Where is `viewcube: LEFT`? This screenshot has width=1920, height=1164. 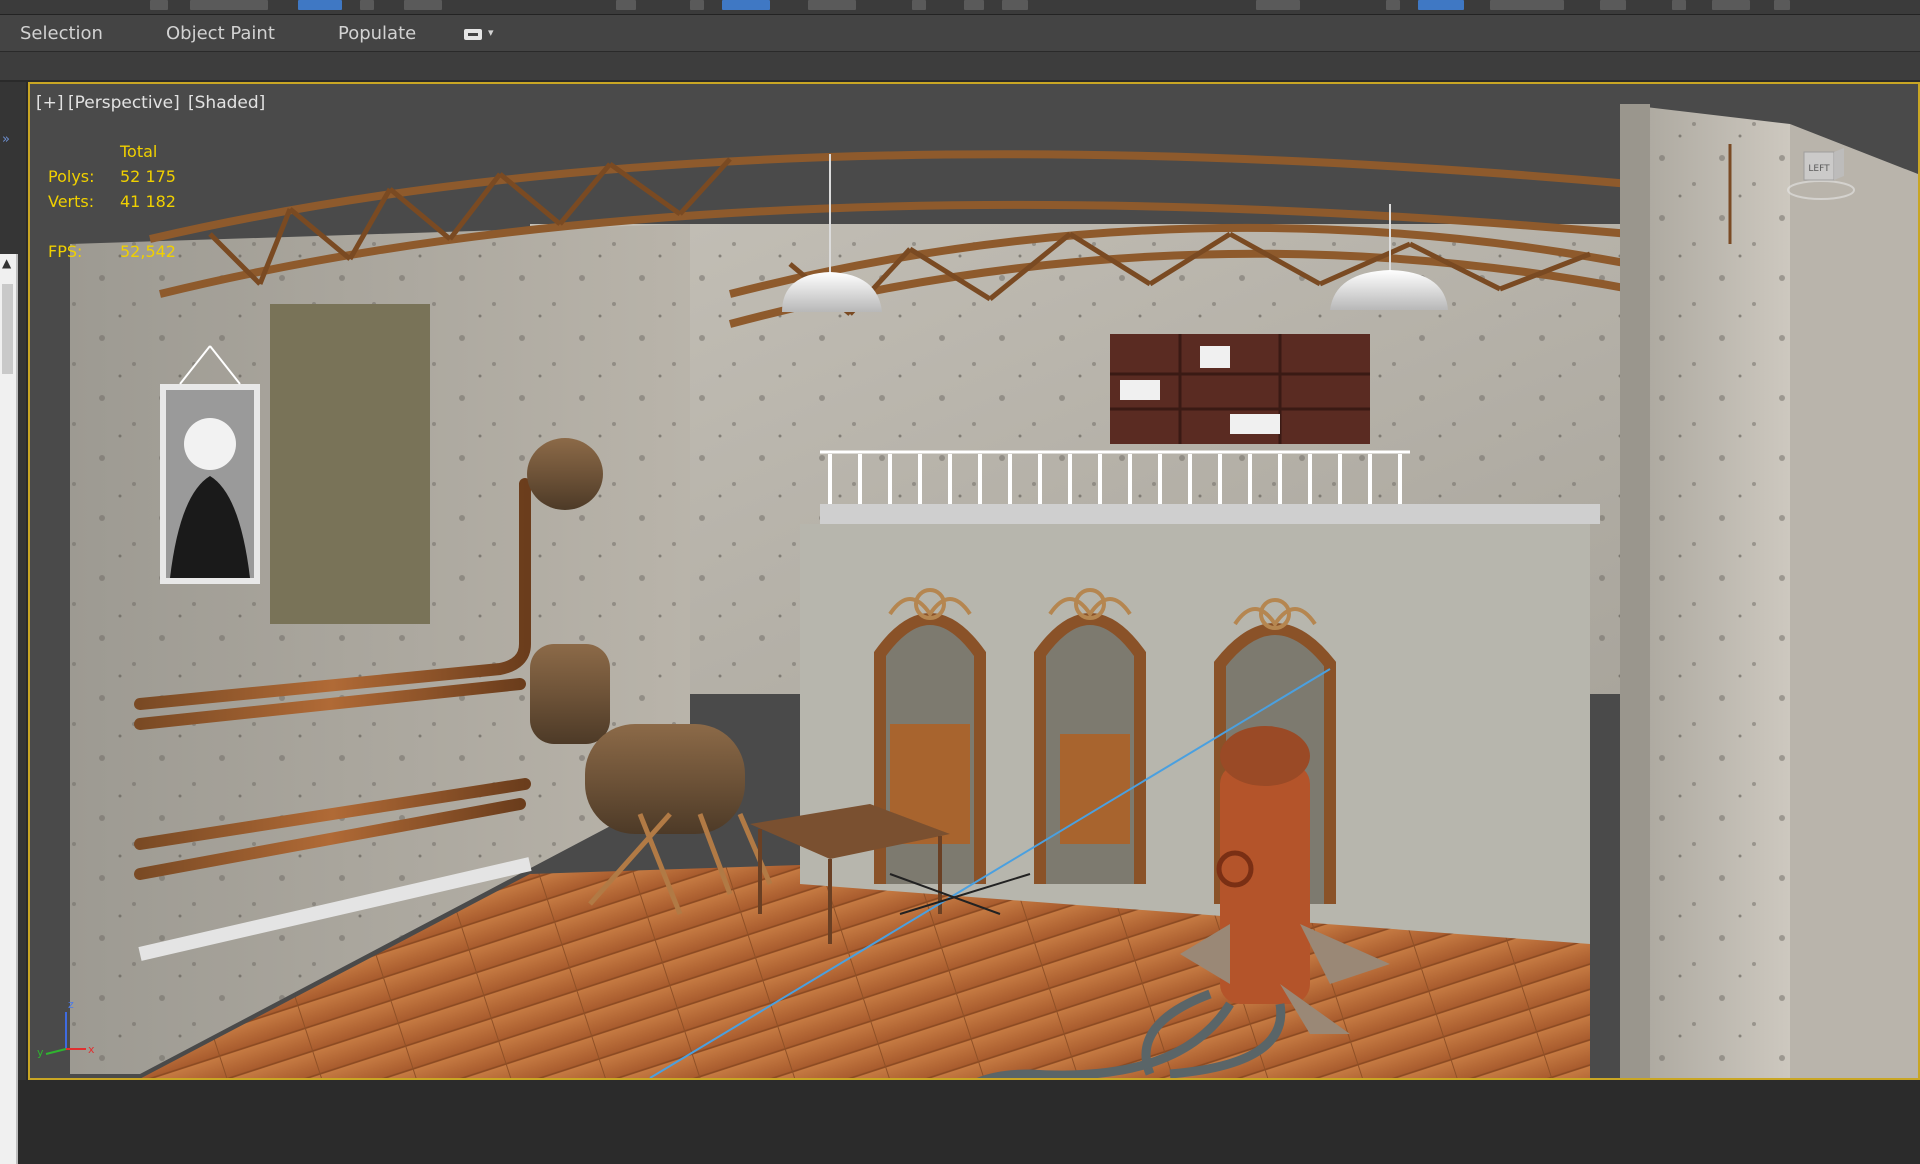
viewcube: LEFT is located at coordinates (1821, 174).